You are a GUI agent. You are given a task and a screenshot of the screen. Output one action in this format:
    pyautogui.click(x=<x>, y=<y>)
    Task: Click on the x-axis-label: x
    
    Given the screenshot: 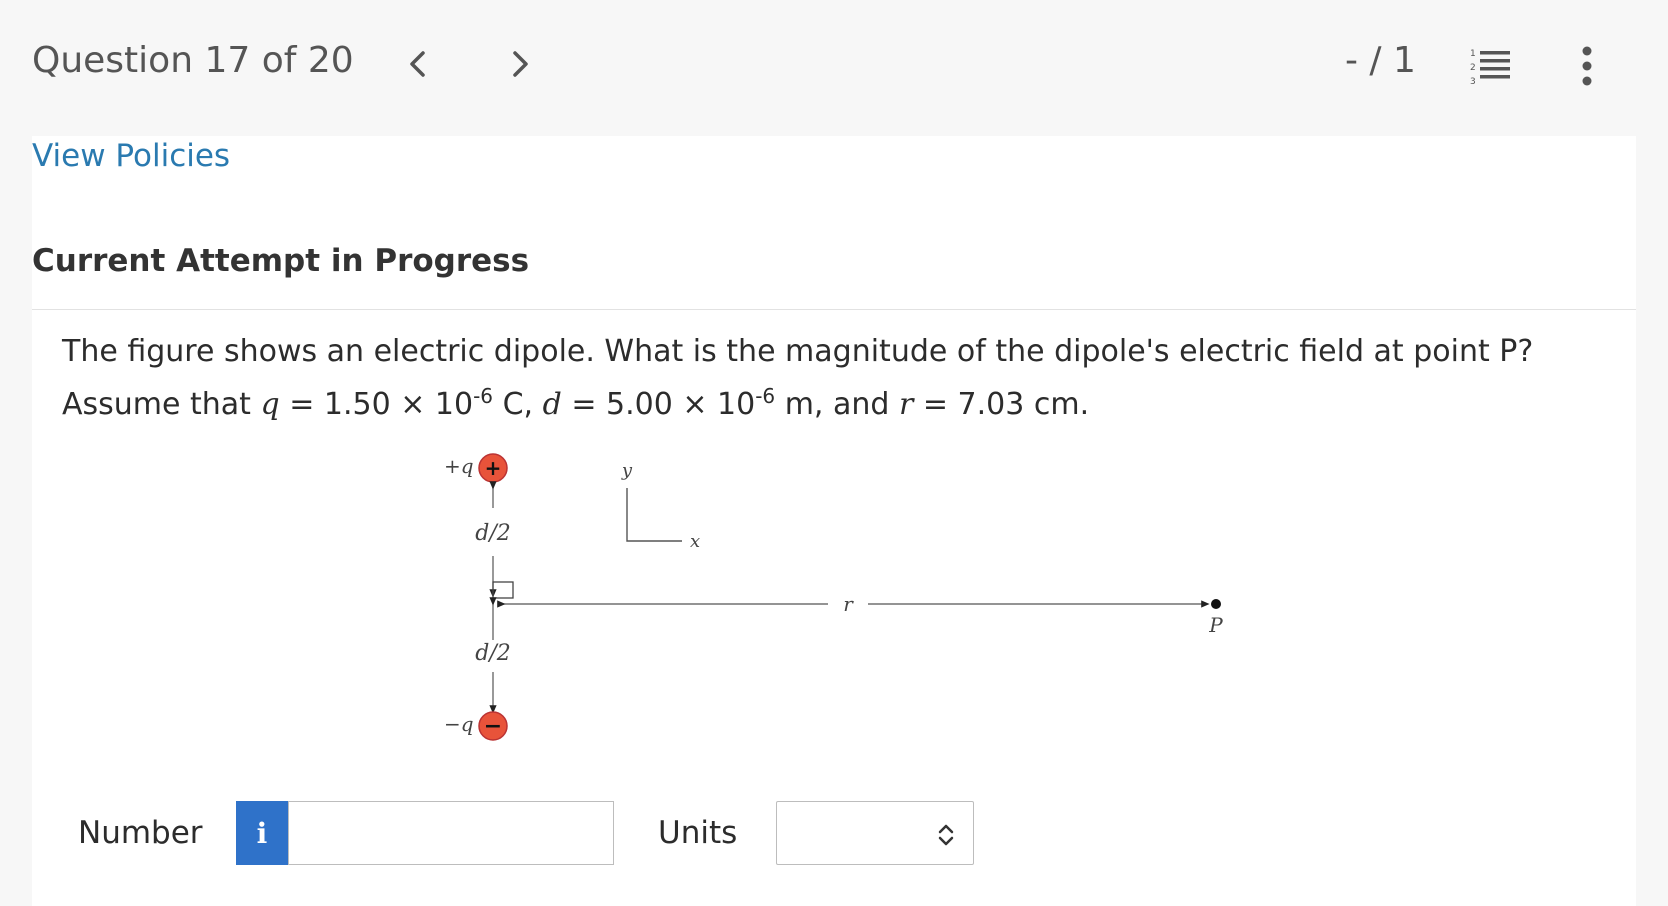 What is the action you would take?
    pyautogui.click(x=695, y=541)
    